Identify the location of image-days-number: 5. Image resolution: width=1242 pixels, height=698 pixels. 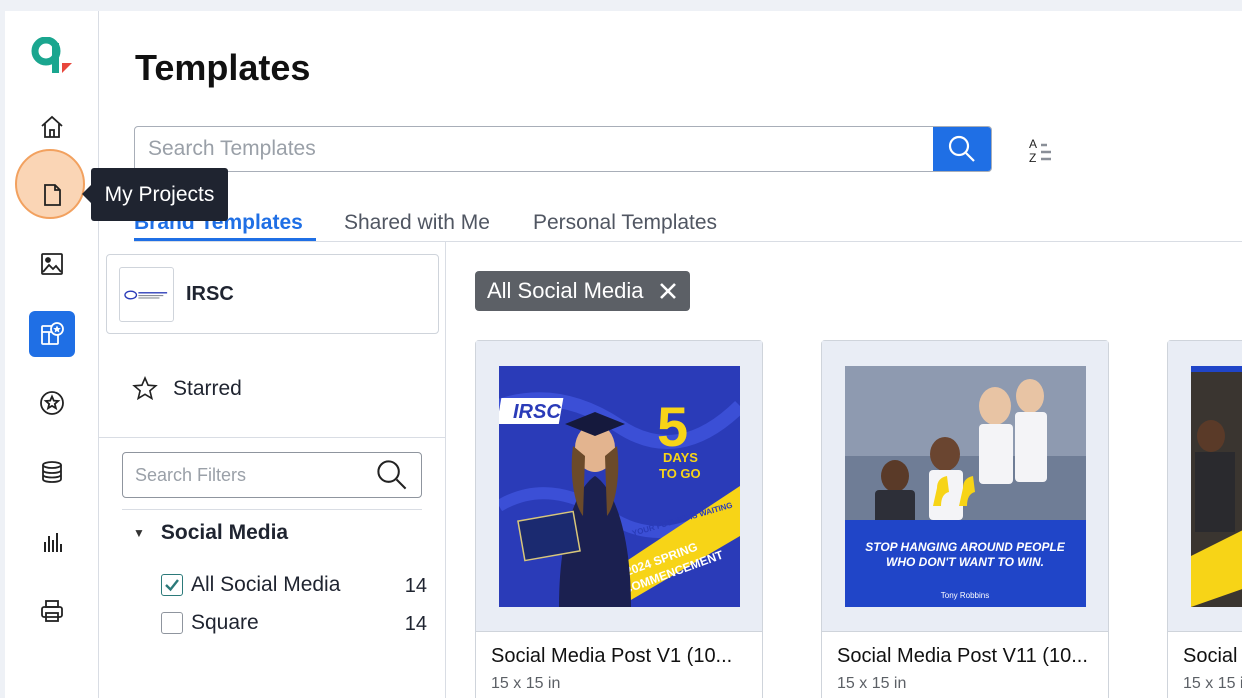
(672, 426).